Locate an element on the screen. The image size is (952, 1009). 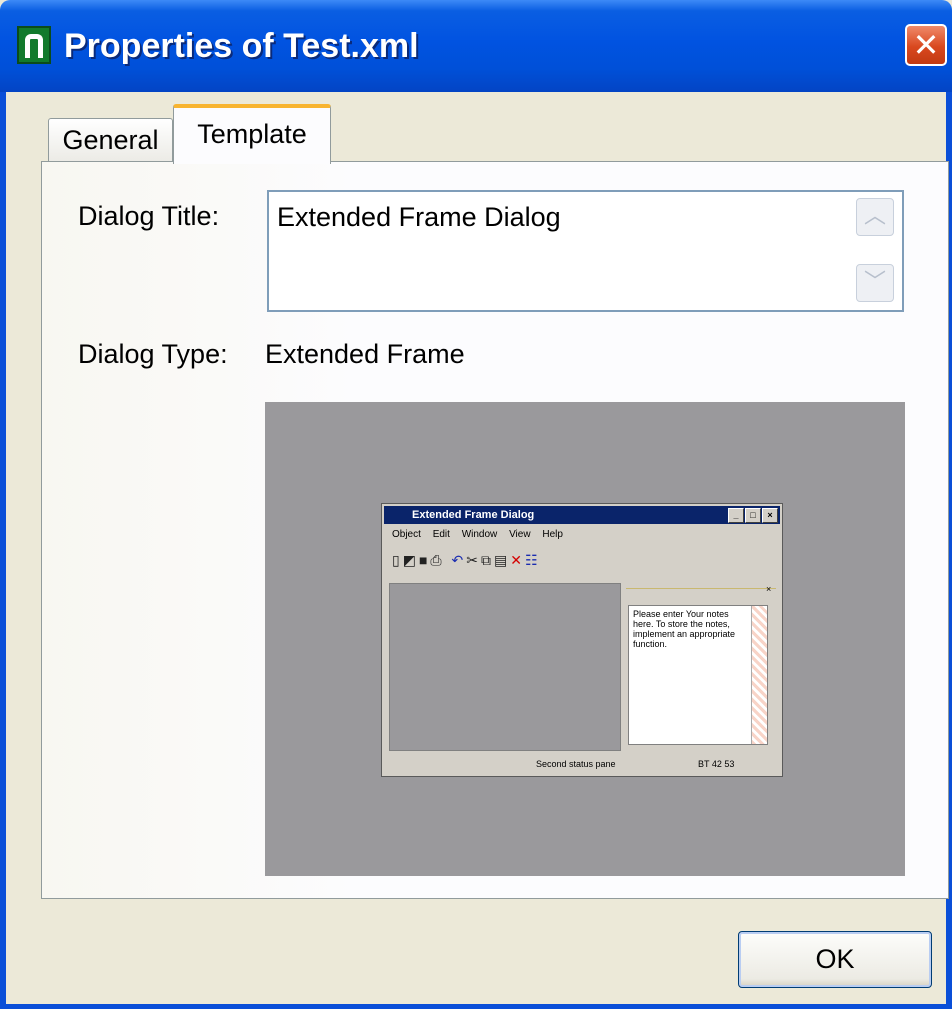
dialog-title-value: Extended Frame Dialog is located at coordinates (419, 217).